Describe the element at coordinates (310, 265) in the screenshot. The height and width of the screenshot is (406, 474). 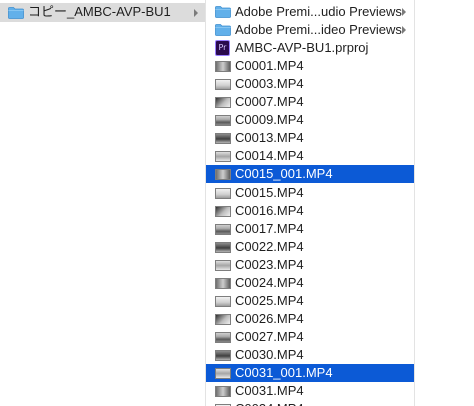
I see `file-row: C0023.MP4` at that location.